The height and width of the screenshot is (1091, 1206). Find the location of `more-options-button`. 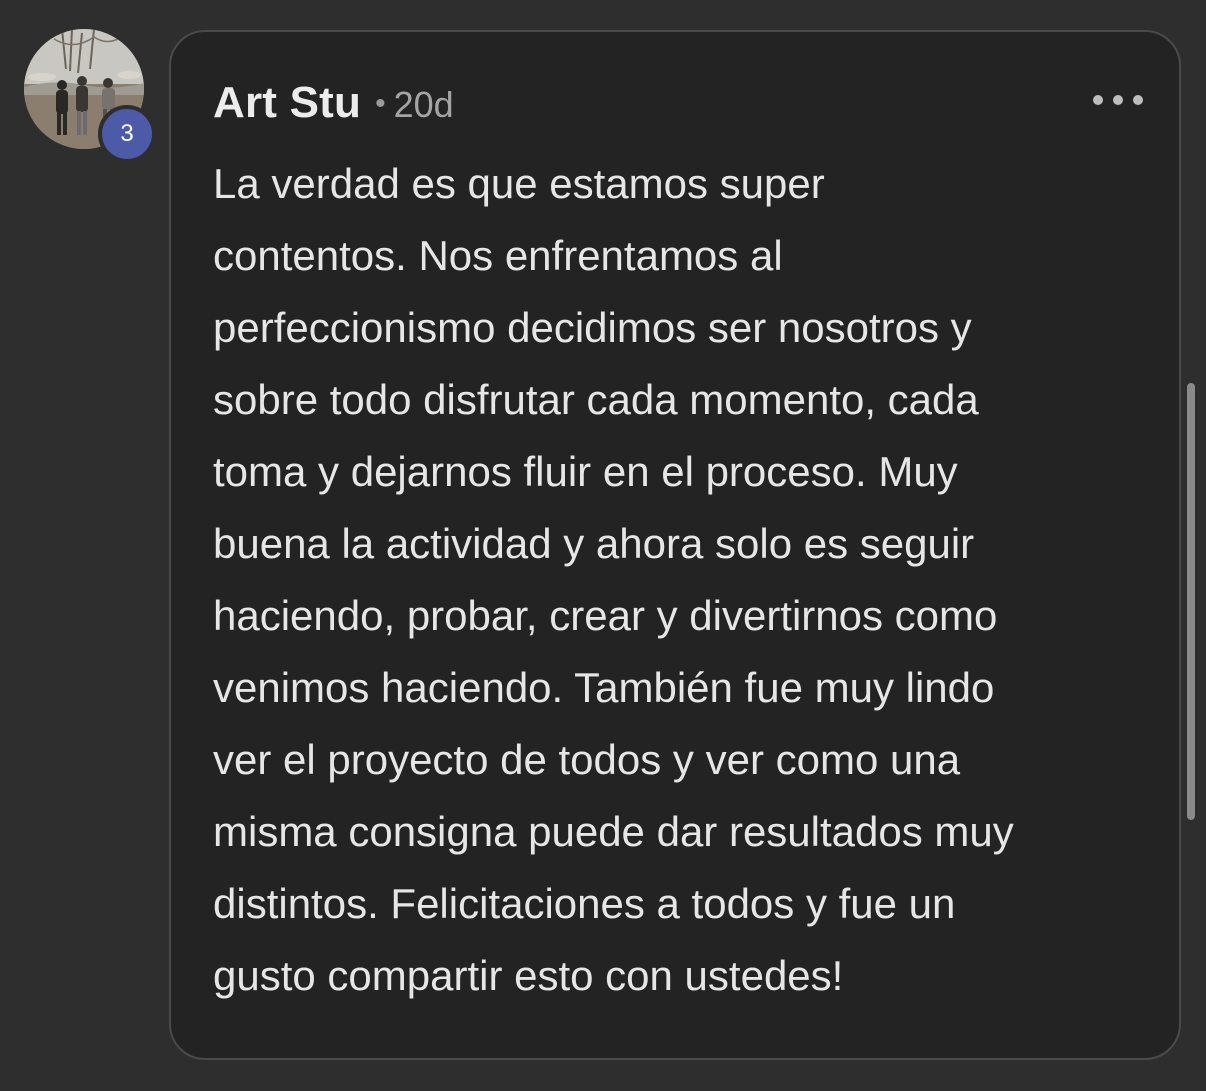

more-options-button is located at coordinates (1118, 100).